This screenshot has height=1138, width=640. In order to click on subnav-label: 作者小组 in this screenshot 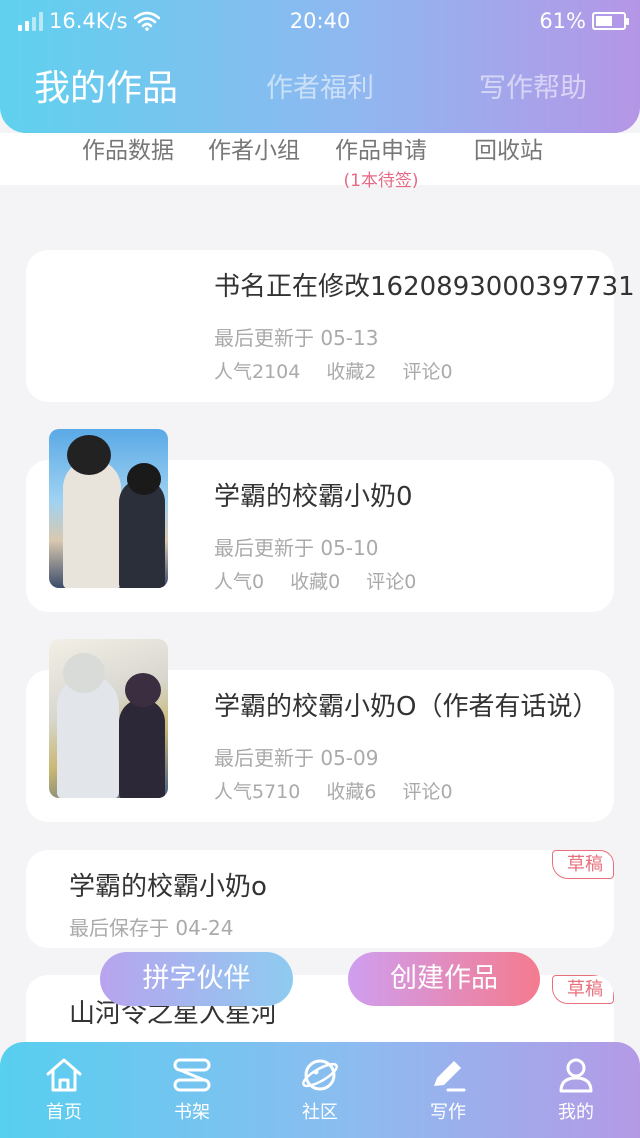, I will do `click(254, 151)`.